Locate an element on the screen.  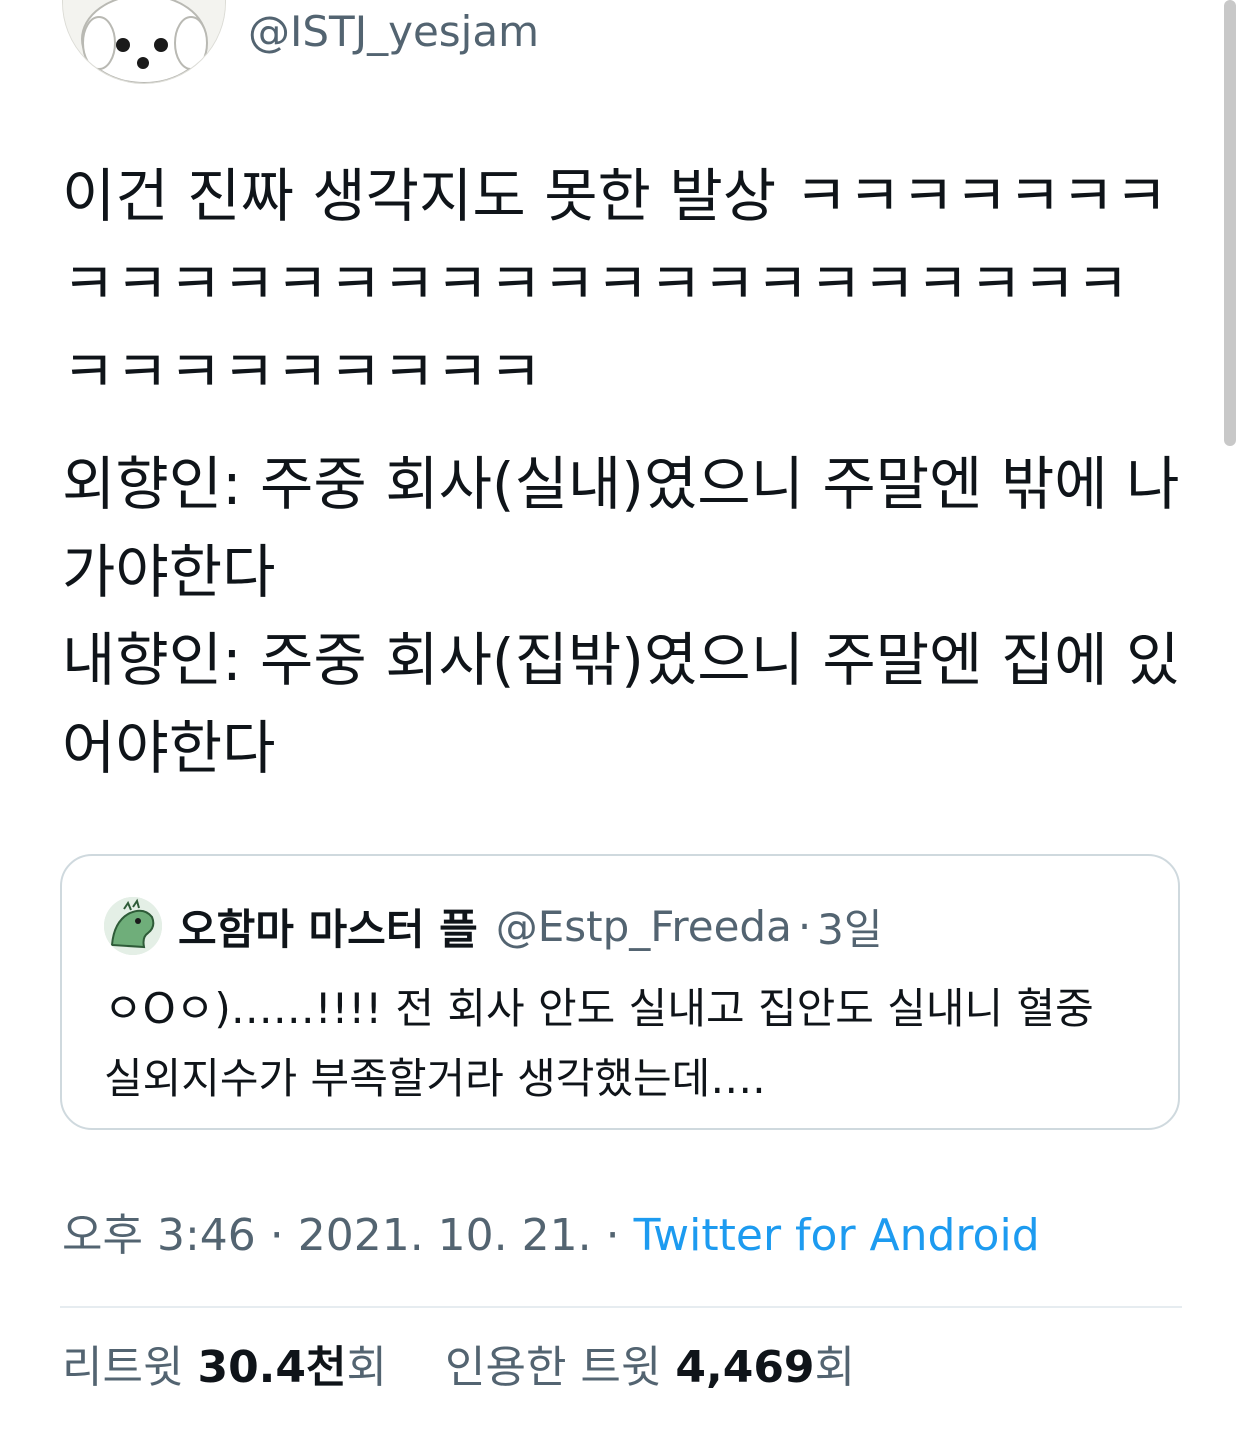
author-avatar is located at coordinates (144, 42).